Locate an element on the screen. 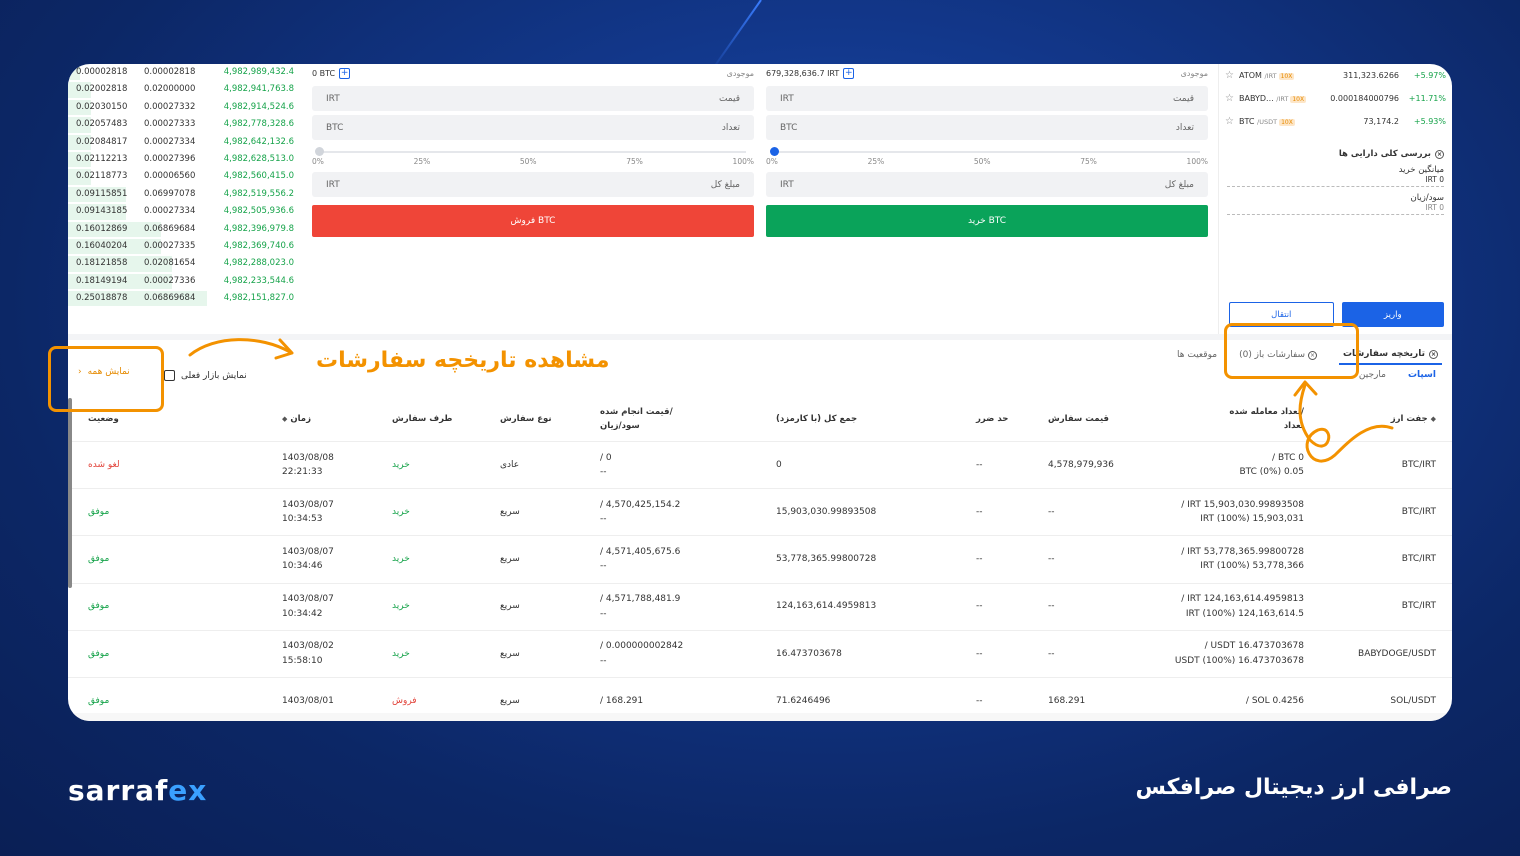 The height and width of the screenshot is (856, 1520). checkbox-icon is located at coordinates (169, 375).